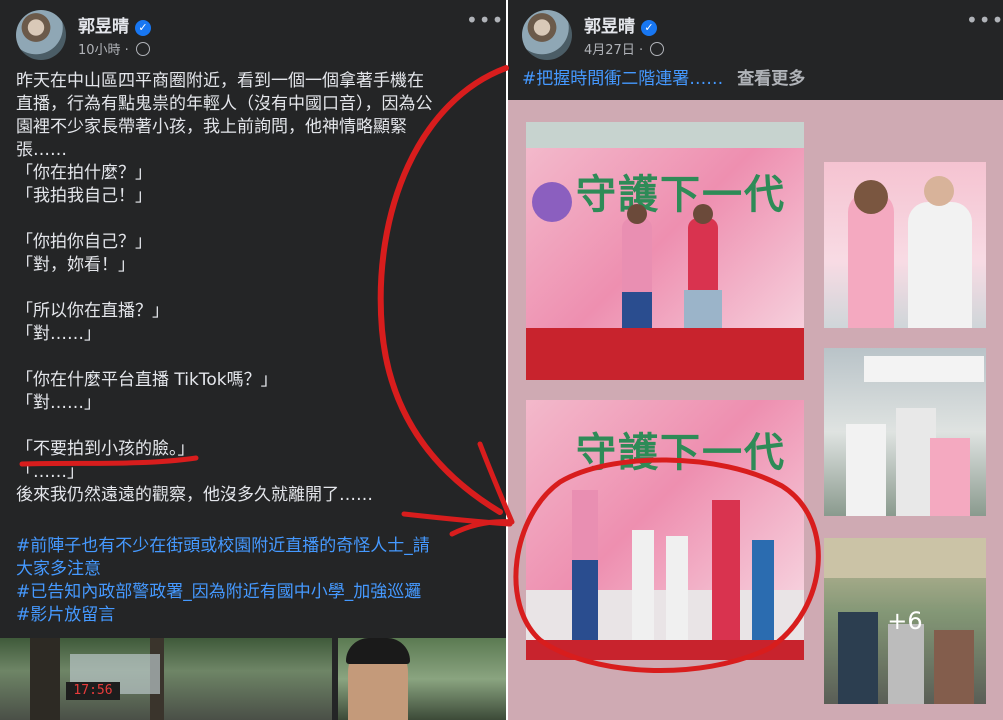 The image size is (1003, 720). I want to click on strip-clock: 17:56, so click(93, 691).